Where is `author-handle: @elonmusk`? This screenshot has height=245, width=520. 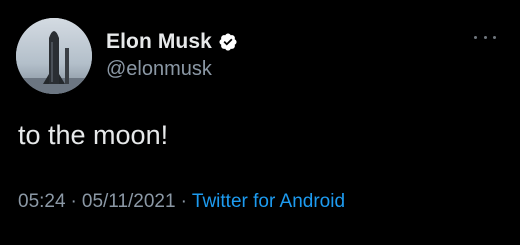
author-handle: @elonmusk is located at coordinates (159, 69).